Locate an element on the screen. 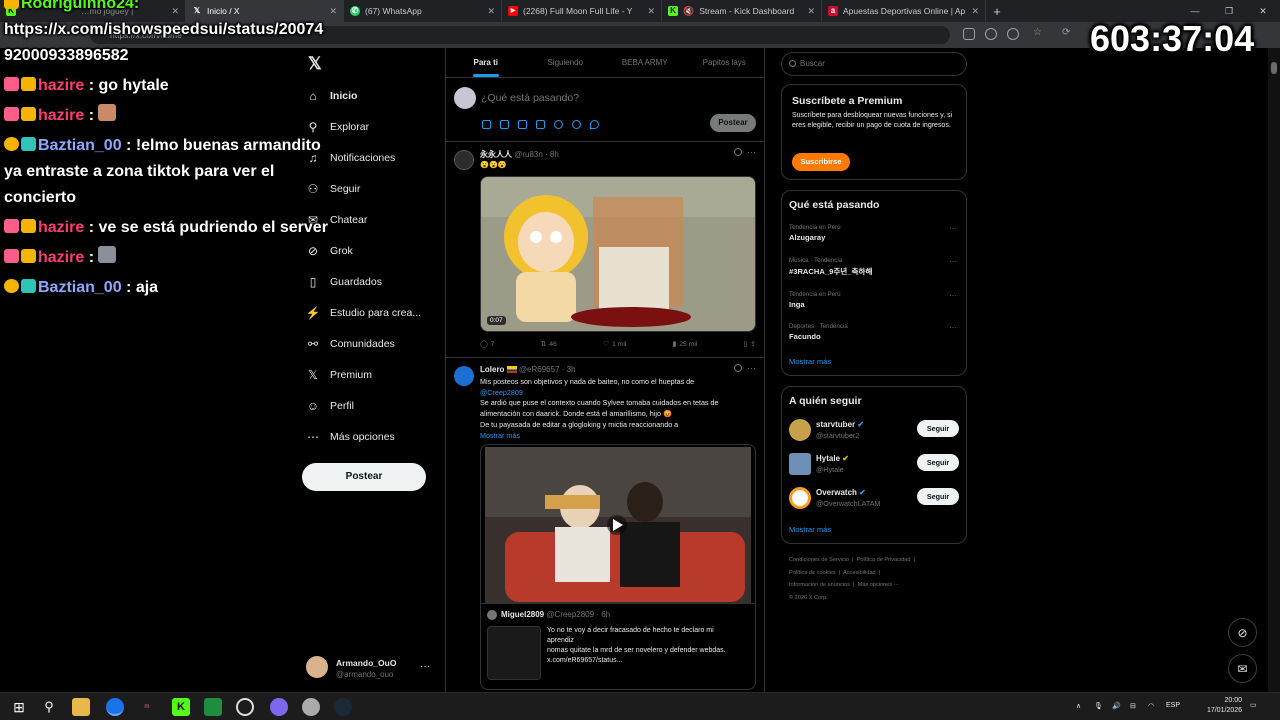 This screenshot has height=720, width=1280. video-frame is located at coordinates (620, 527).